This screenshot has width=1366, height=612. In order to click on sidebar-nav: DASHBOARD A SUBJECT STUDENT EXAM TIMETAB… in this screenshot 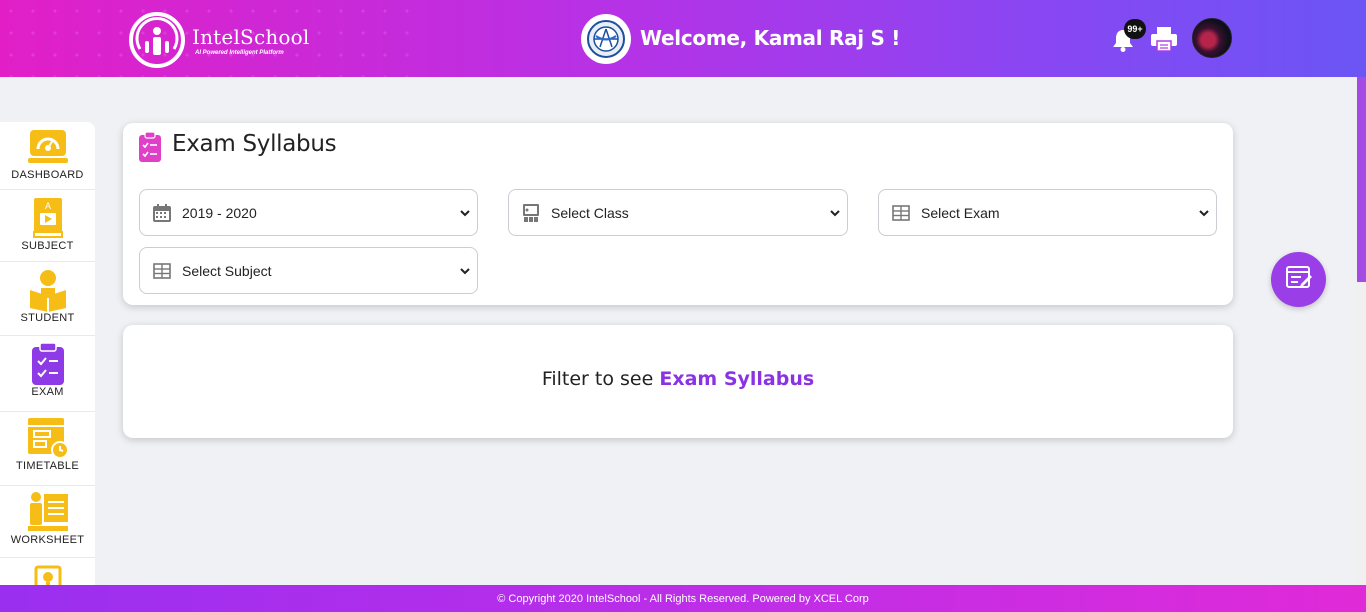, I will do `click(47, 353)`.